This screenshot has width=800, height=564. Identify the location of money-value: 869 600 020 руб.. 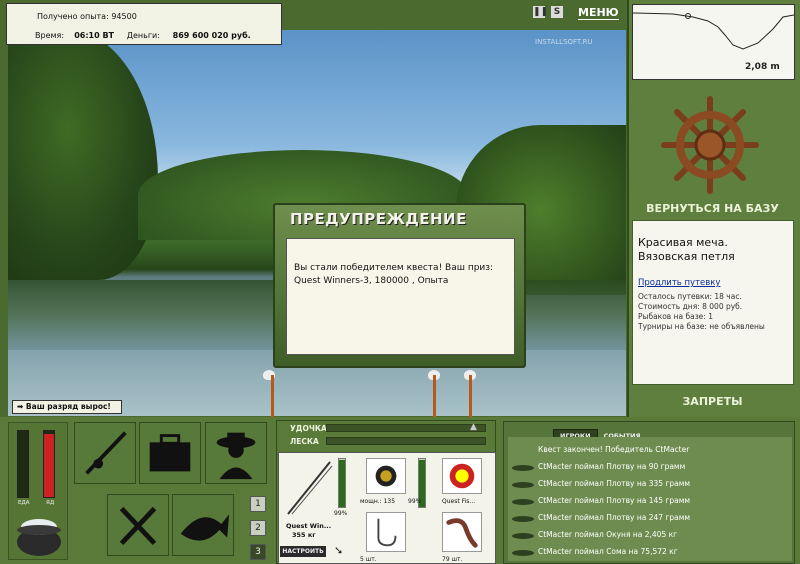
(211, 35).